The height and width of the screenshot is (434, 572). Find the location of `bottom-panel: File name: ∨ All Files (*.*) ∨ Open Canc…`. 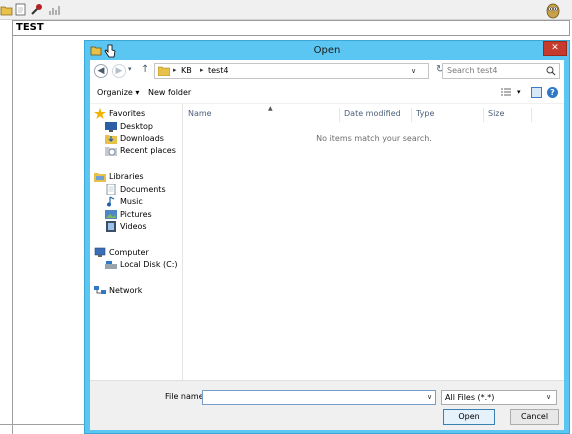

bottom-panel: File name: ∨ All Files (*.*) ∨ Open Canc… is located at coordinates (327, 405).